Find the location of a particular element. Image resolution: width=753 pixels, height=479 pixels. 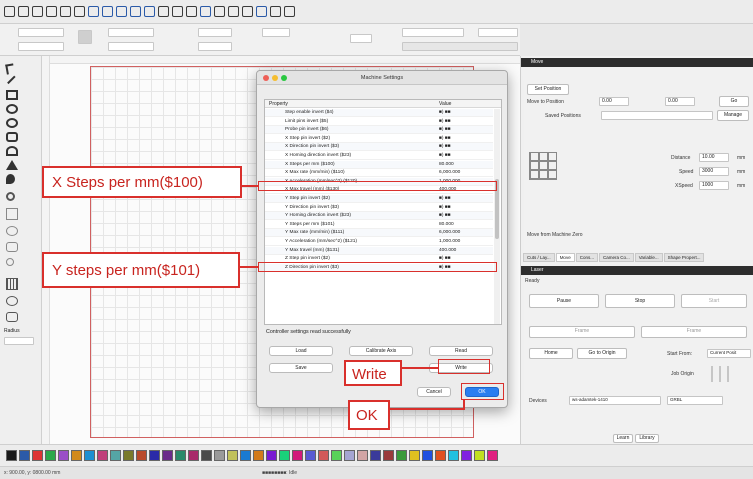

table-scrollbar is located at coordinates (497, 216).